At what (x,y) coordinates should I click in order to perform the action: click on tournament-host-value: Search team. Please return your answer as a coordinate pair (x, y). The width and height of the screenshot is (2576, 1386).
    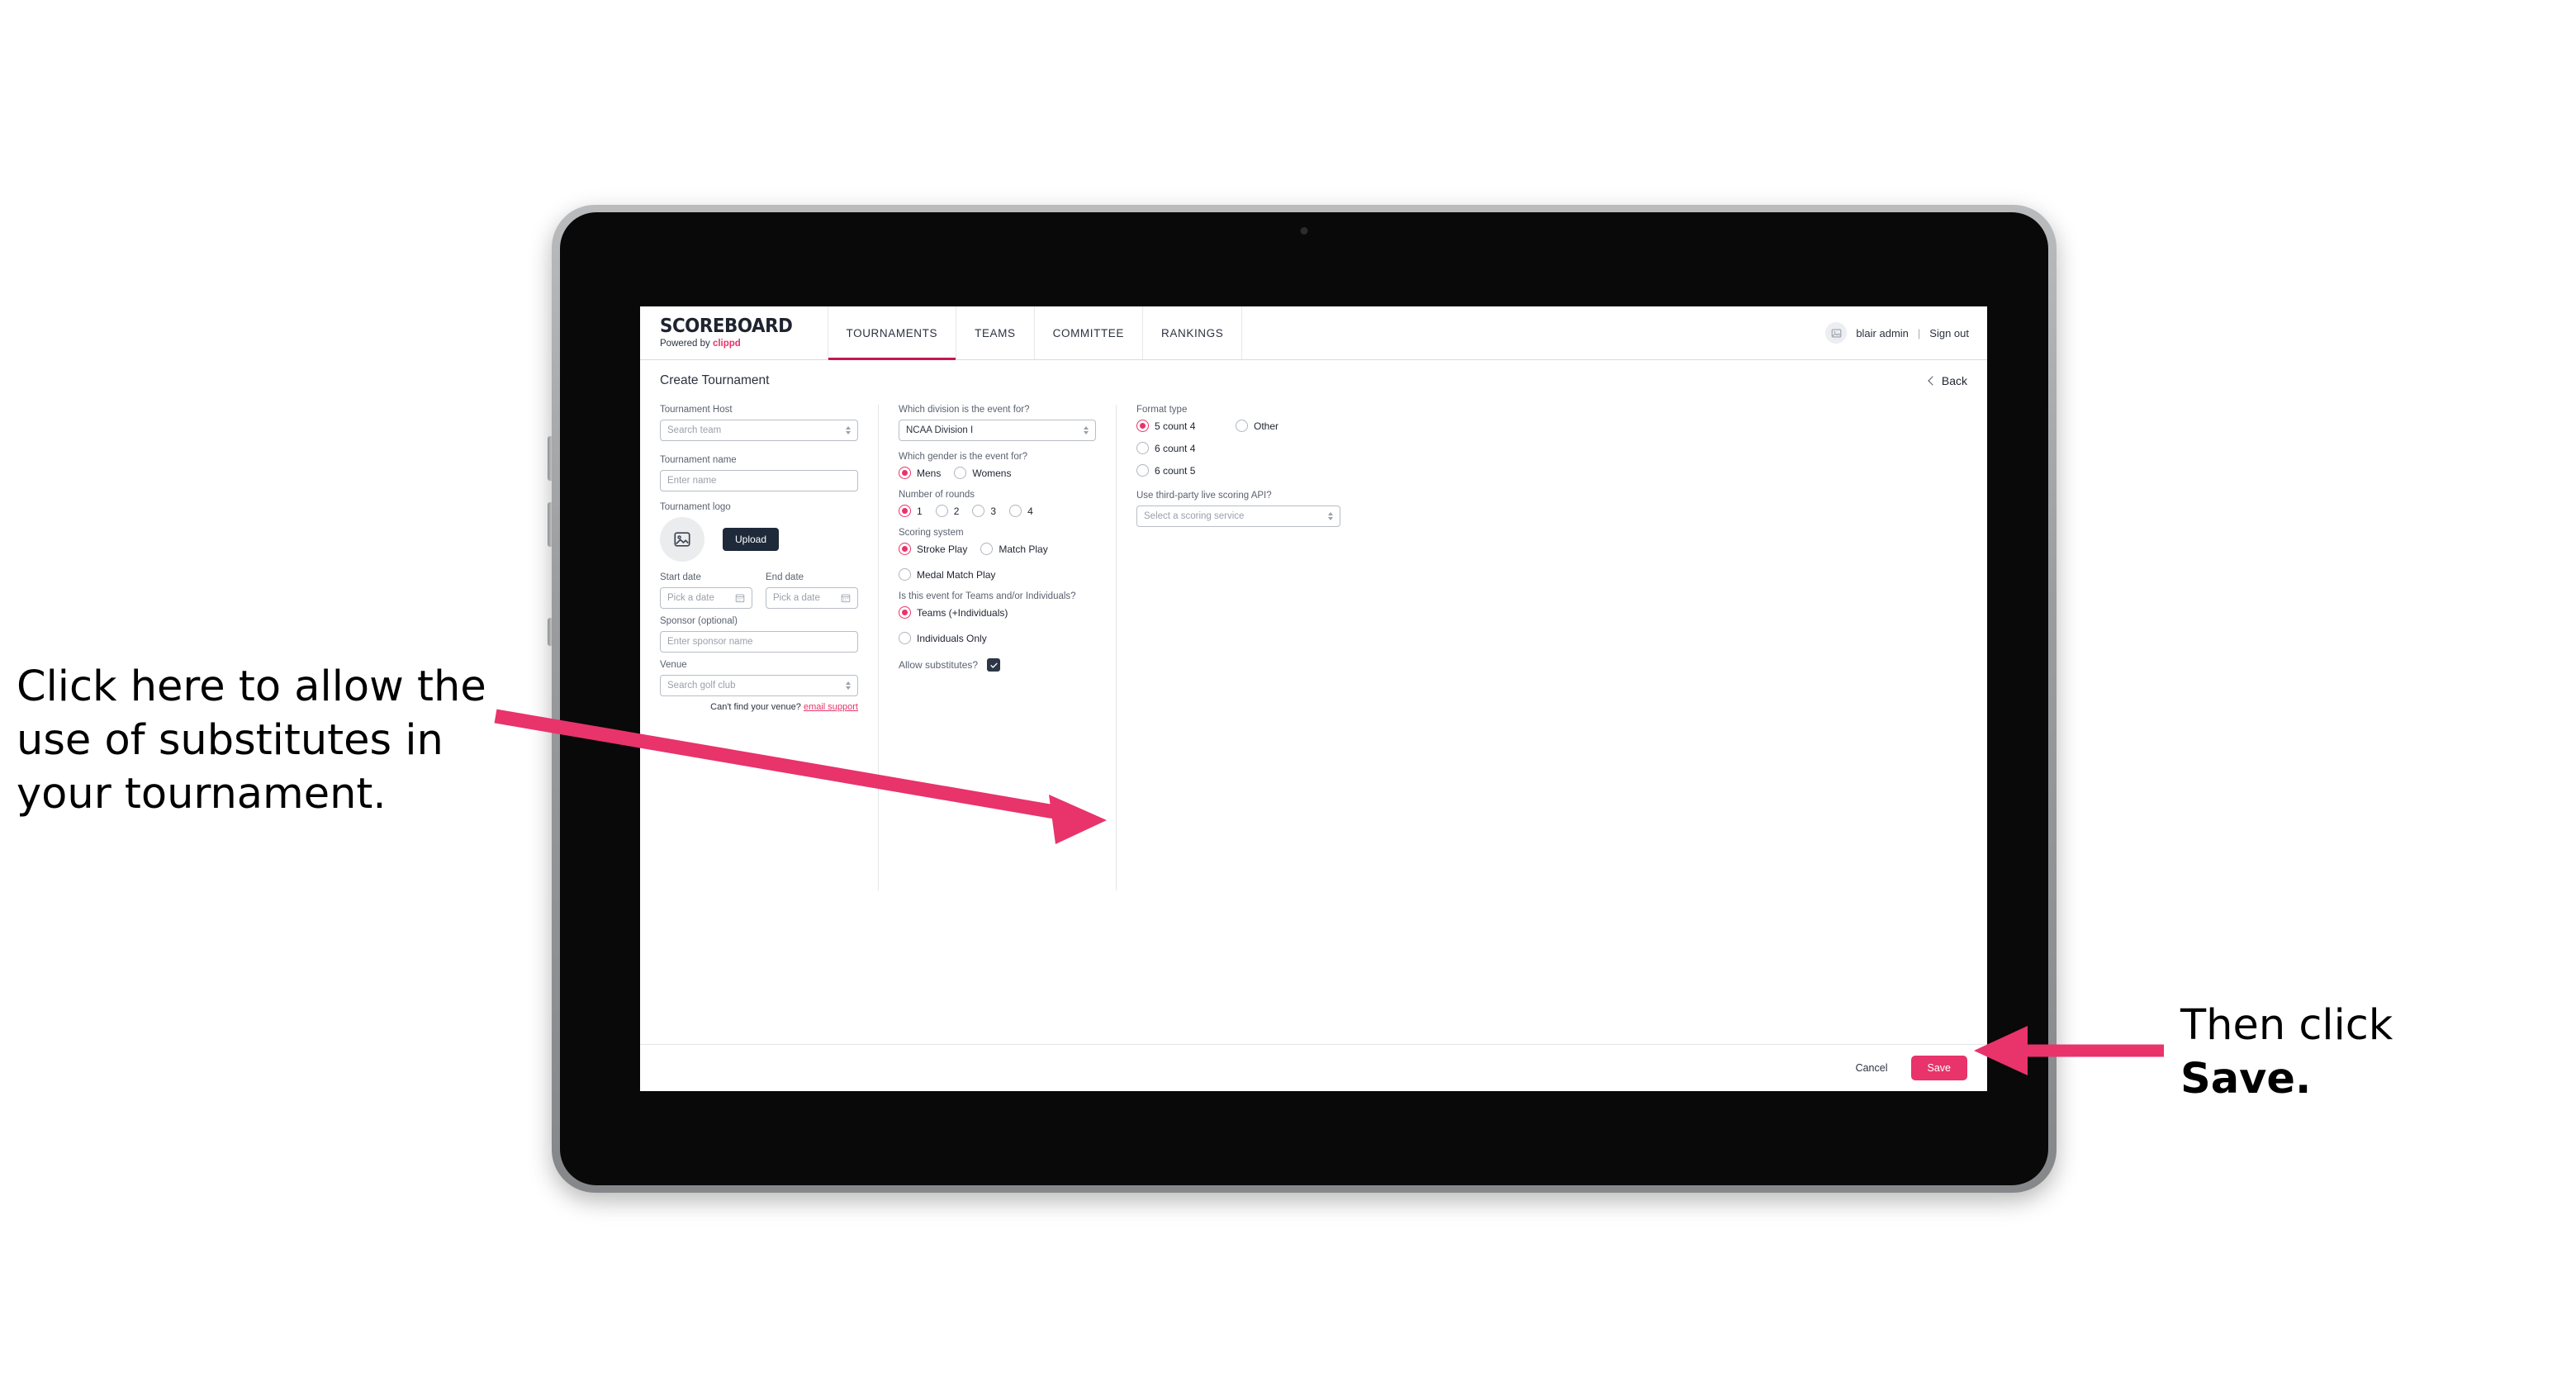
    Looking at the image, I should click on (694, 430).